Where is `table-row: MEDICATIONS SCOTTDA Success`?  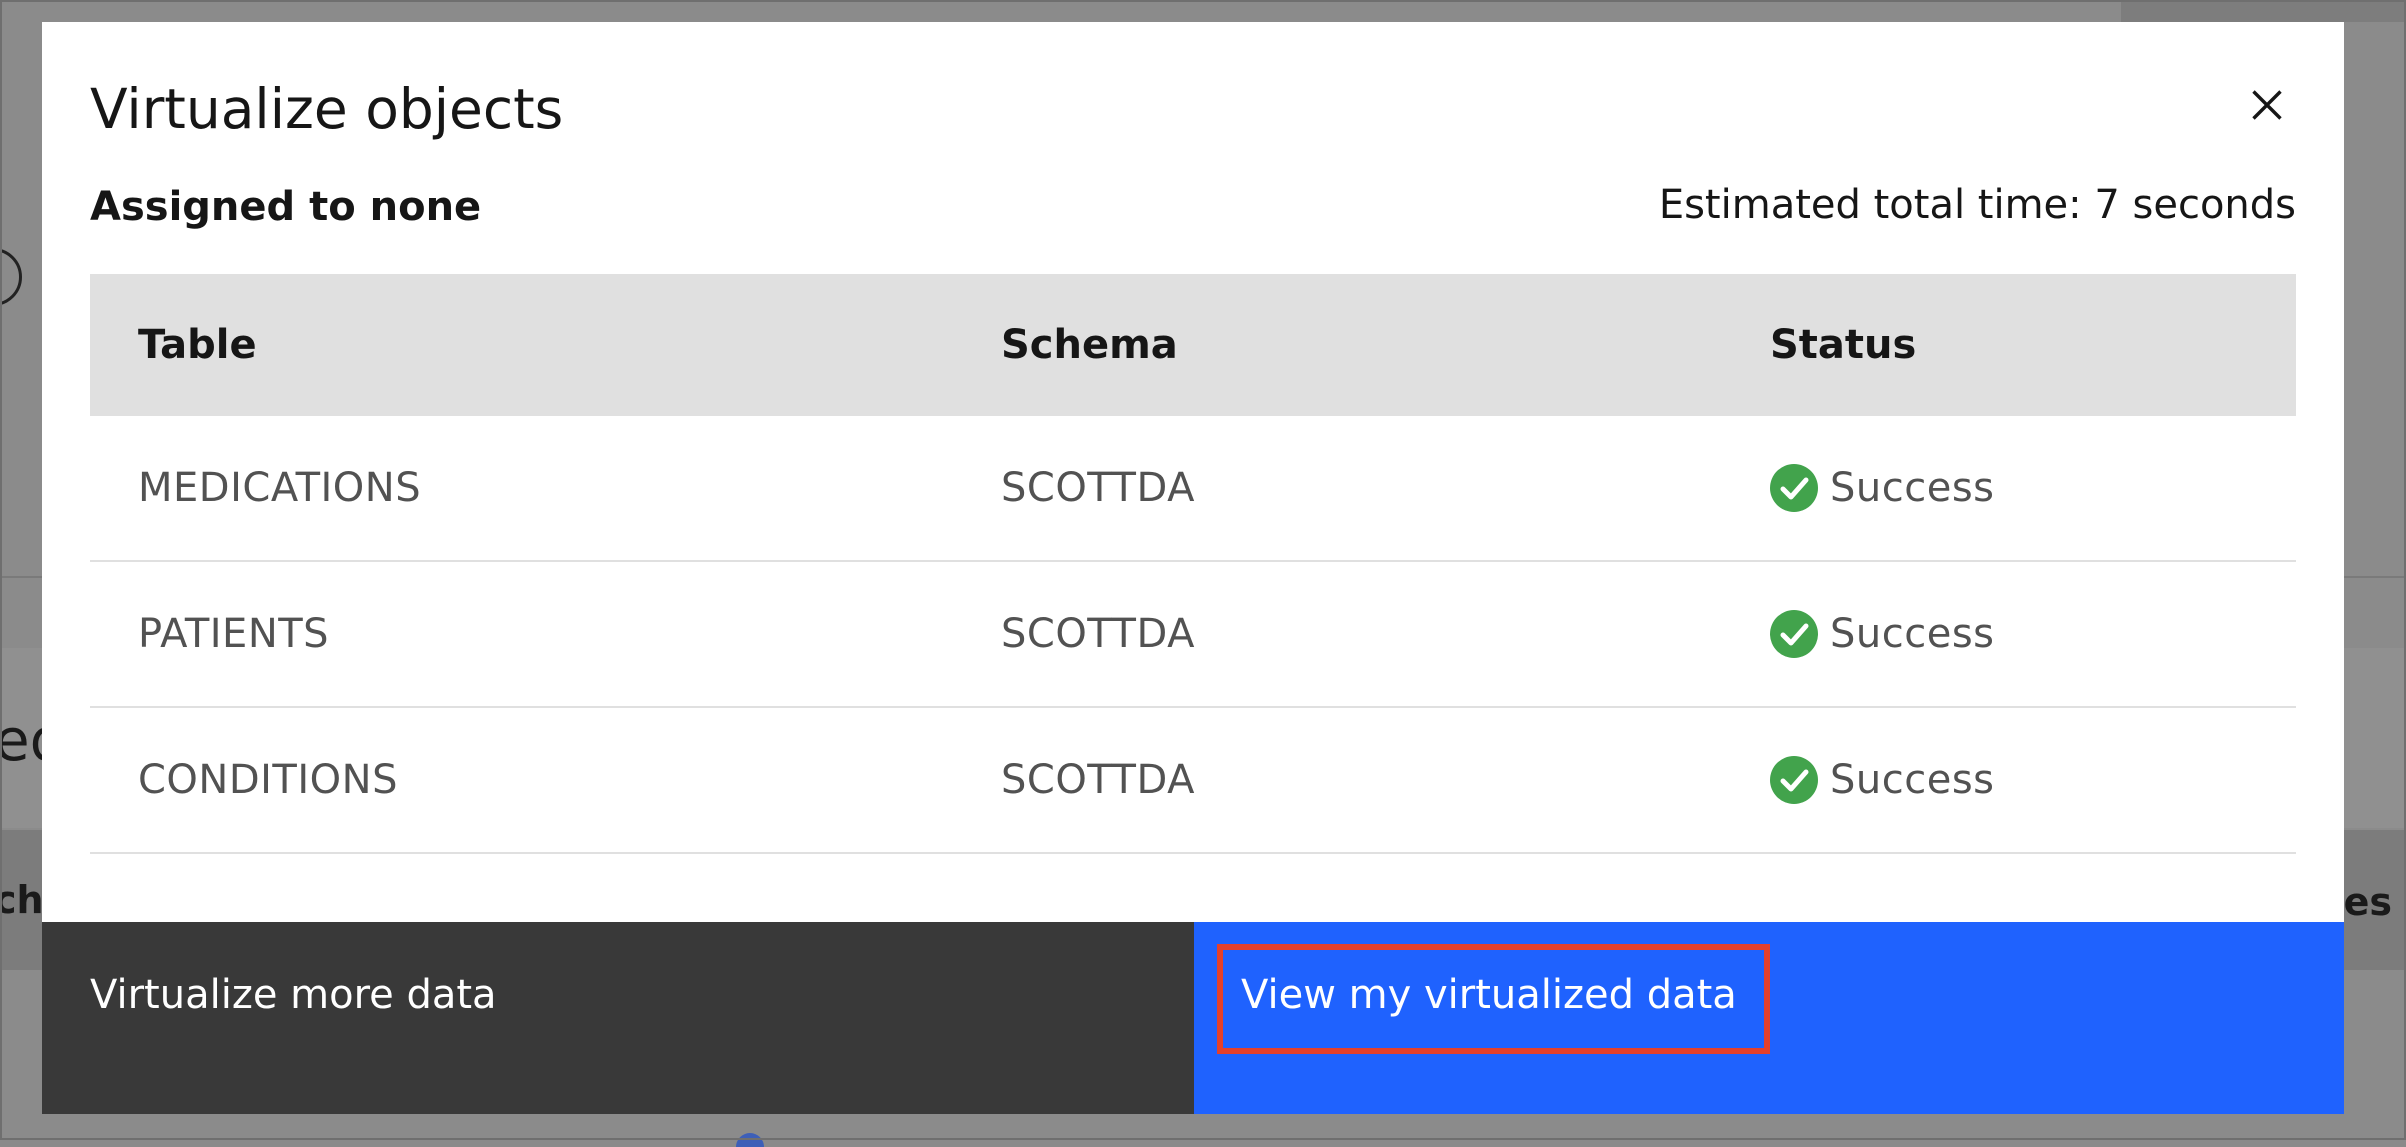 table-row: MEDICATIONS SCOTTDA Success is located at coordinates (1193, 488).